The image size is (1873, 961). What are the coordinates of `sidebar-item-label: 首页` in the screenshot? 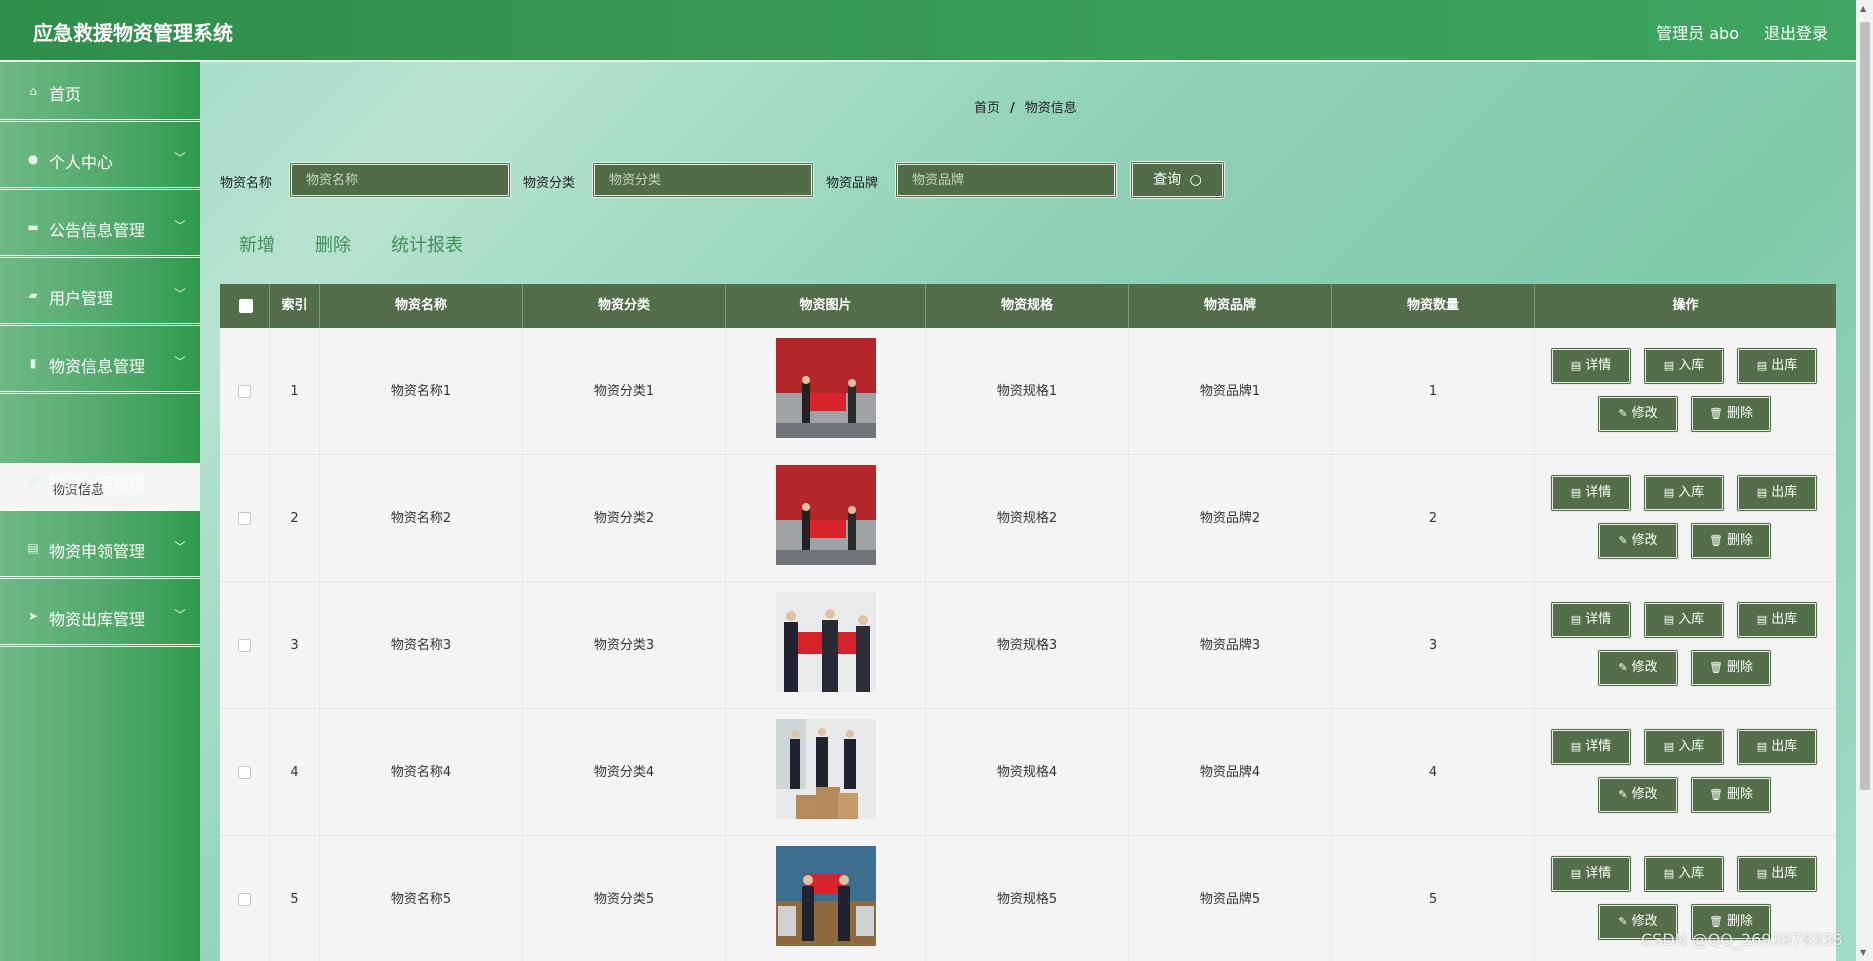 It's located at (65, 94).